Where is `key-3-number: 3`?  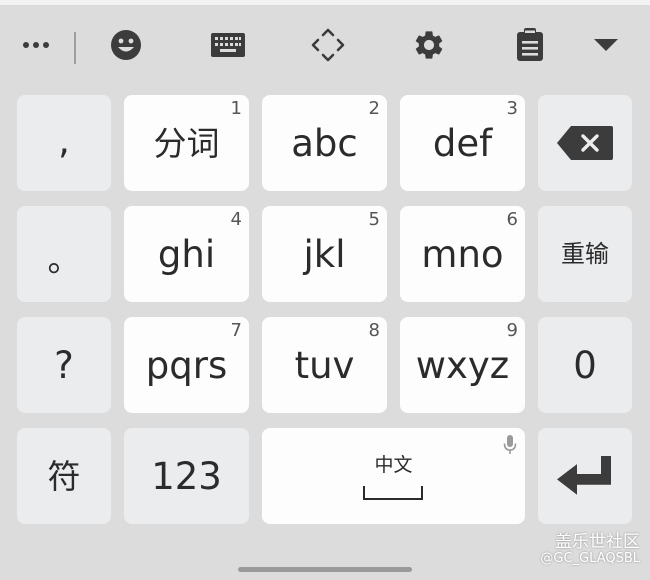
key-3-number: 3 is located at coordinates (512, 108).